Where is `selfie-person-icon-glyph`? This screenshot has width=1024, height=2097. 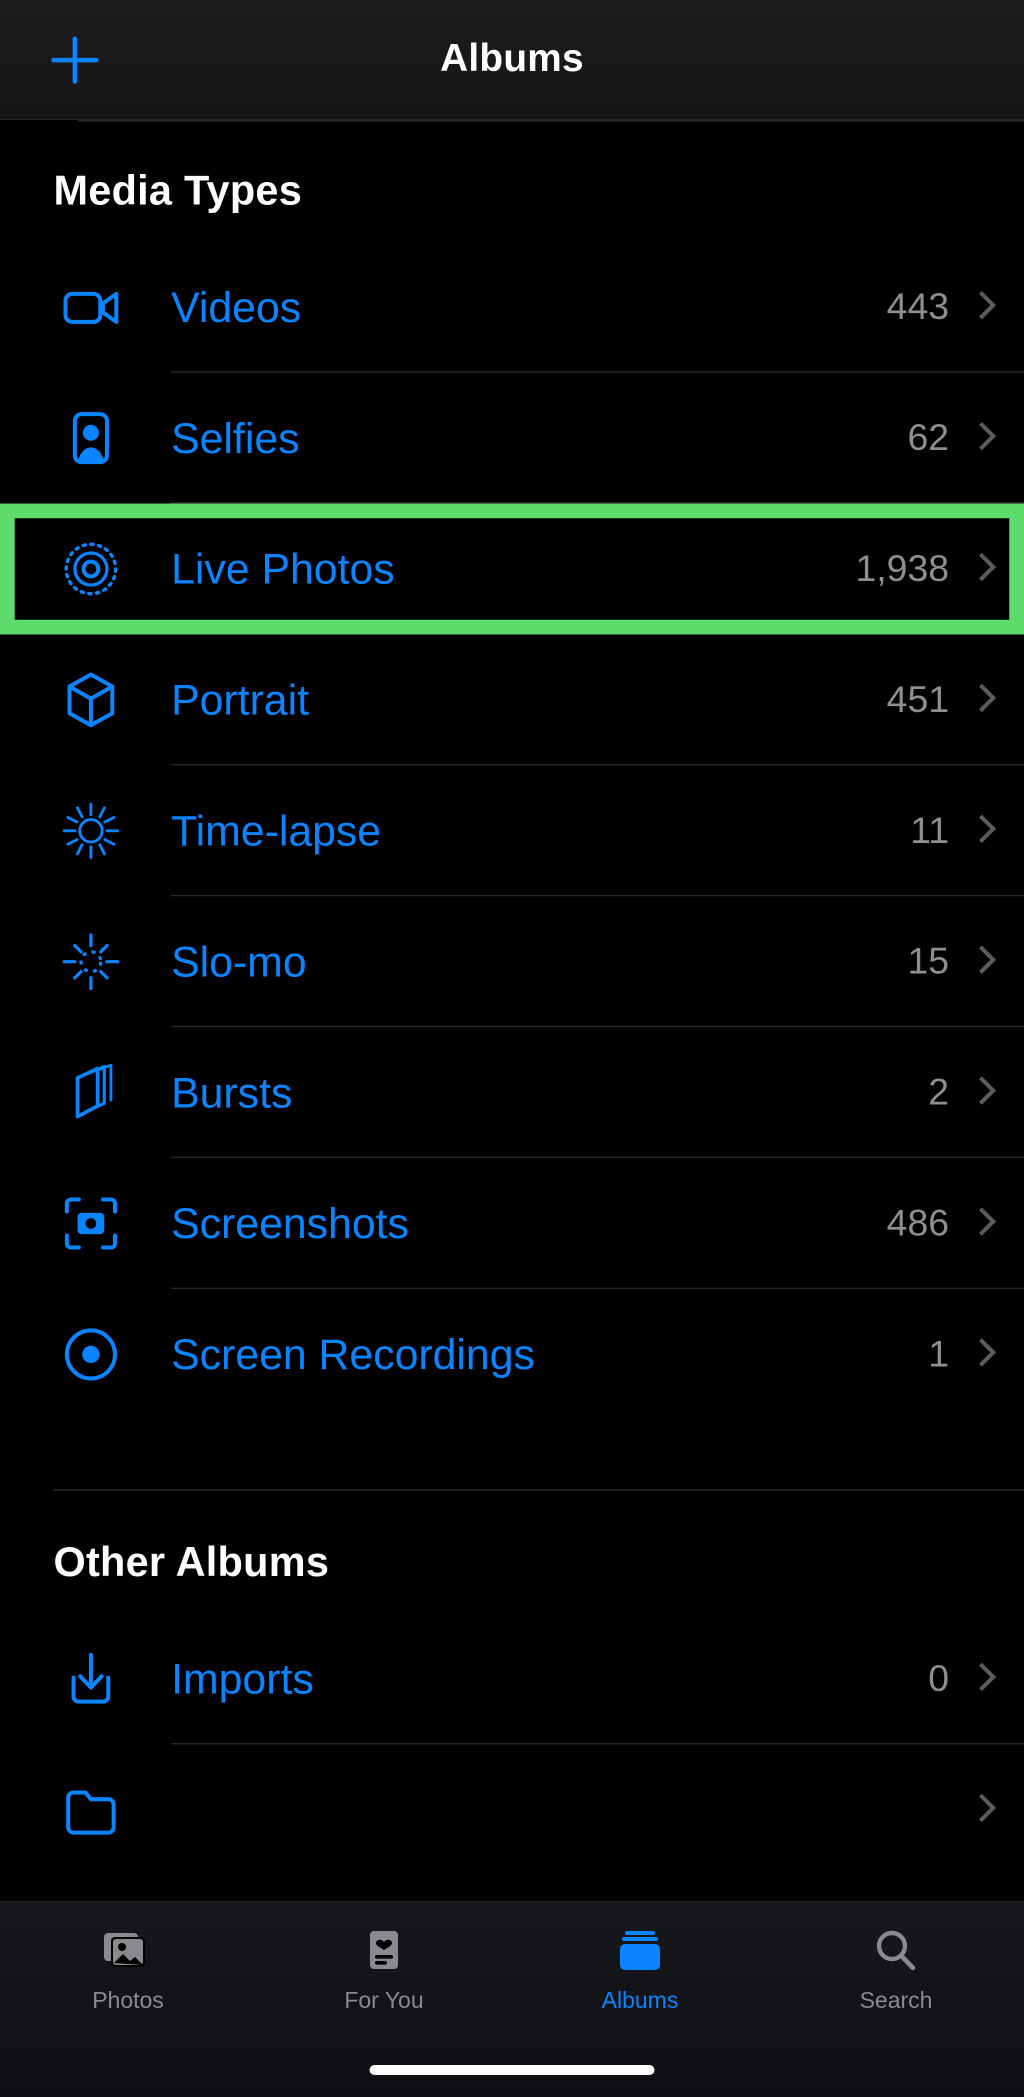 selfie-person-icon-glyph is located at coordinates (90, 438).